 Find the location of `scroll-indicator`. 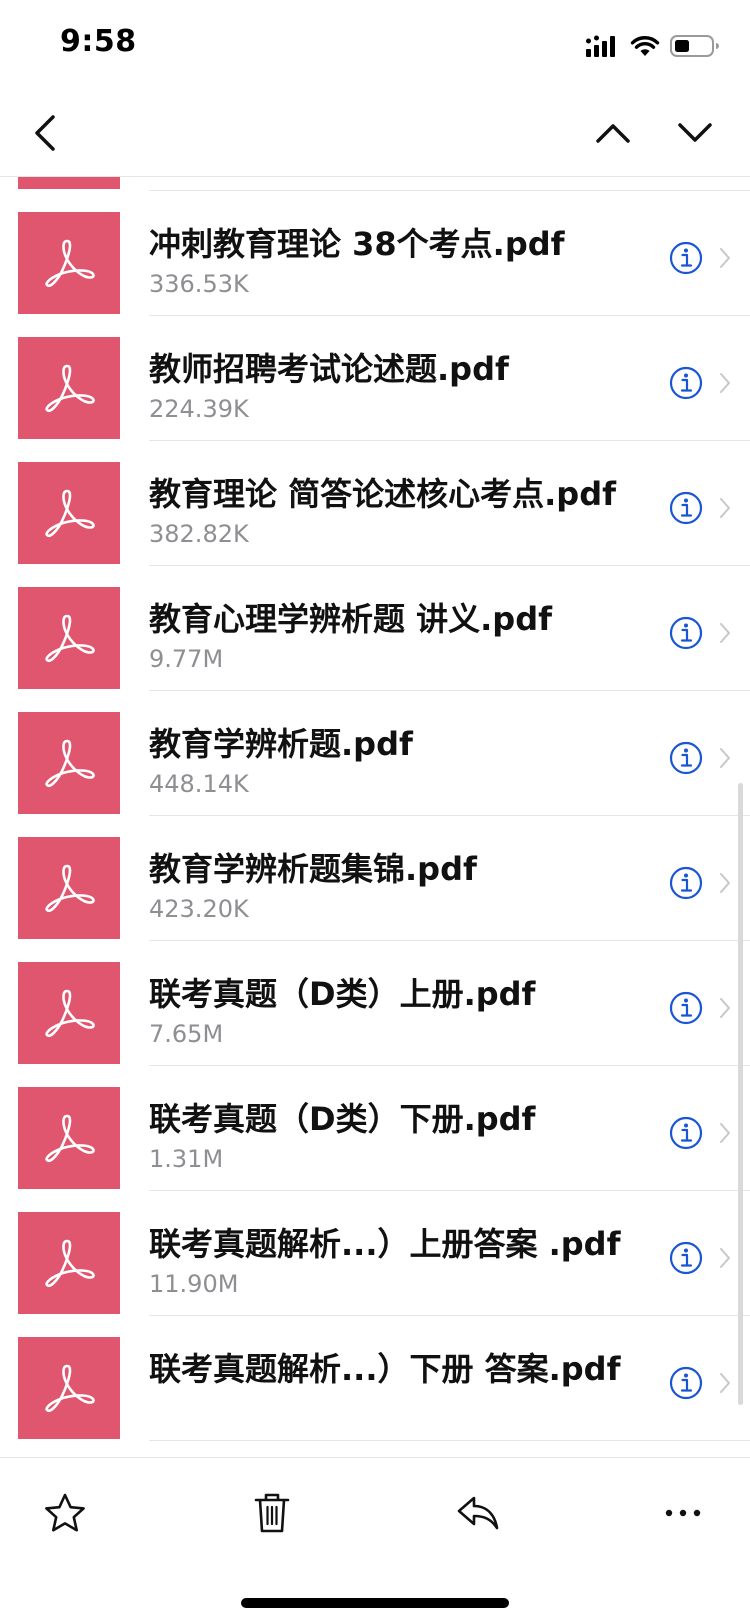

scroll-indicator is located at coordinates (740, 1094).